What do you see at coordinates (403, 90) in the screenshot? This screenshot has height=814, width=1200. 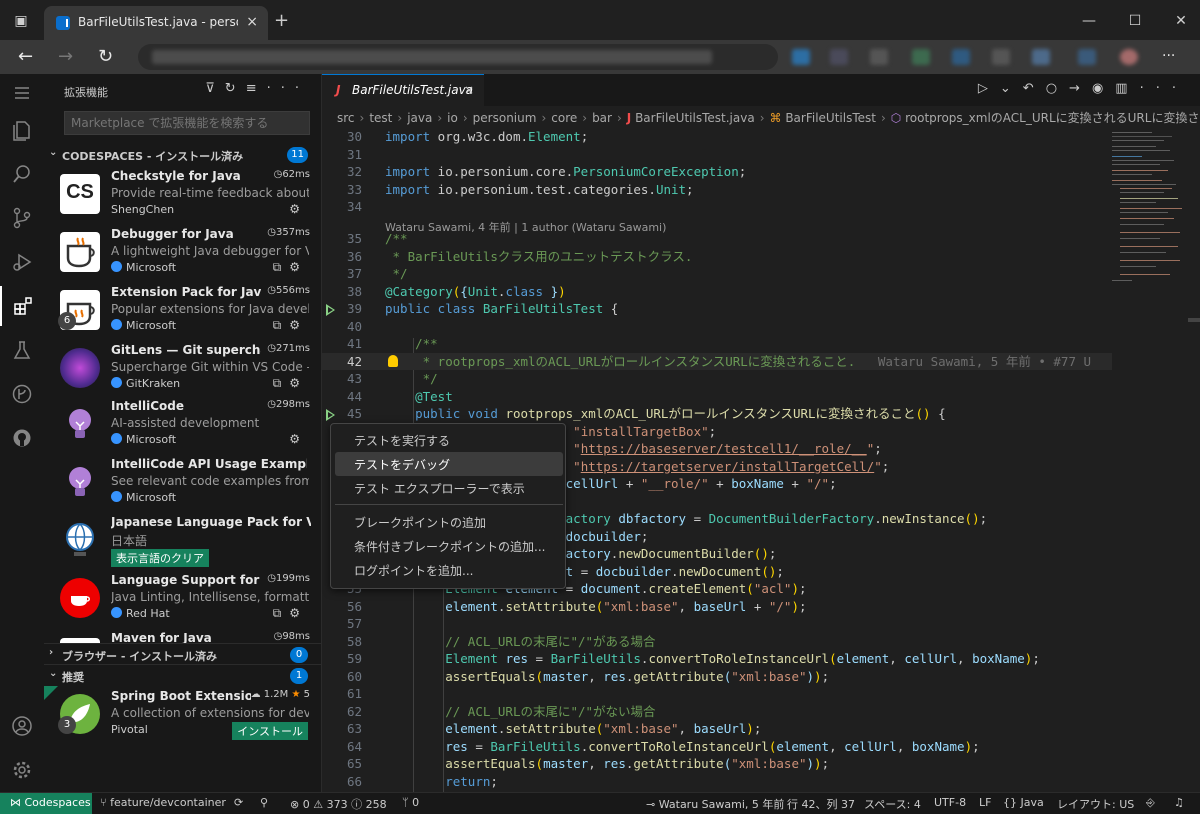 I see `editor-tab-active: J BarFileUtilsTest.java ×` at bounding box center [403, 90].